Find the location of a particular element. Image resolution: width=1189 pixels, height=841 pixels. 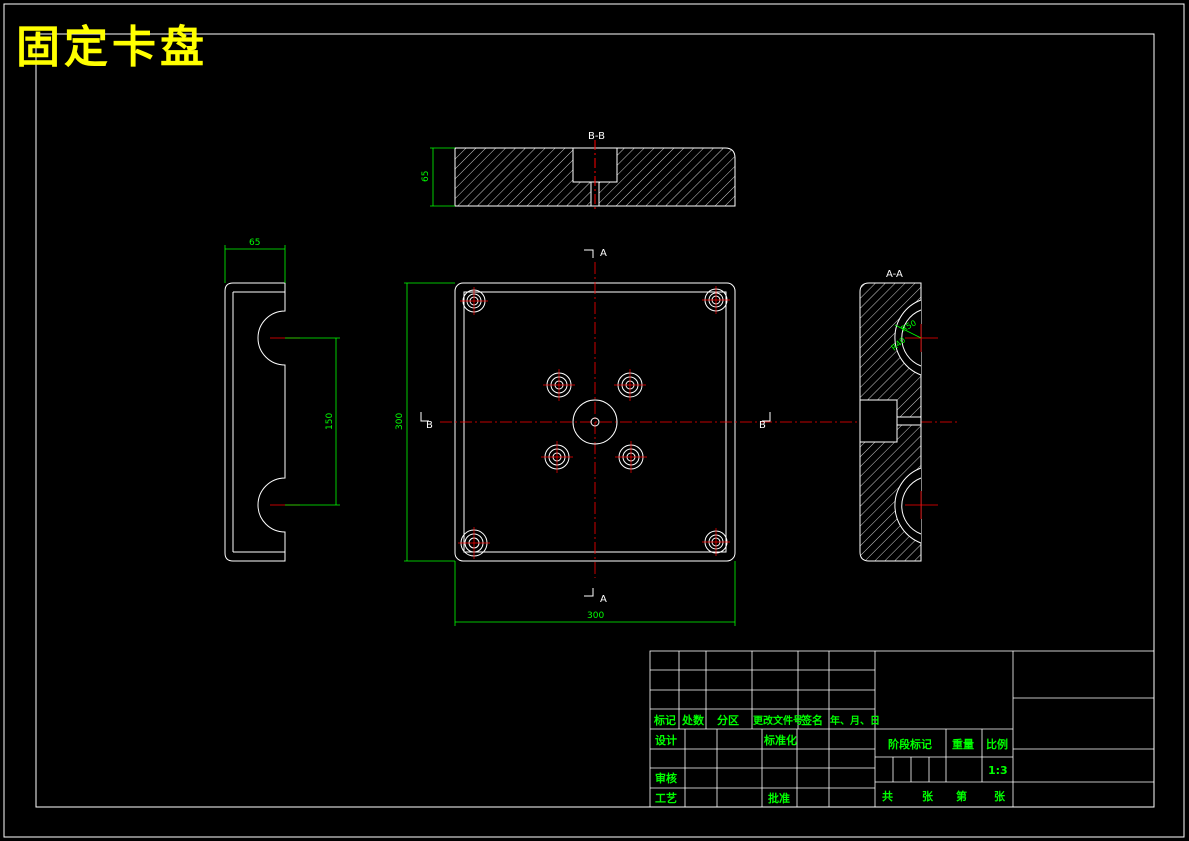

tb-sheet: 张 is located at coordinates (1000, 796).